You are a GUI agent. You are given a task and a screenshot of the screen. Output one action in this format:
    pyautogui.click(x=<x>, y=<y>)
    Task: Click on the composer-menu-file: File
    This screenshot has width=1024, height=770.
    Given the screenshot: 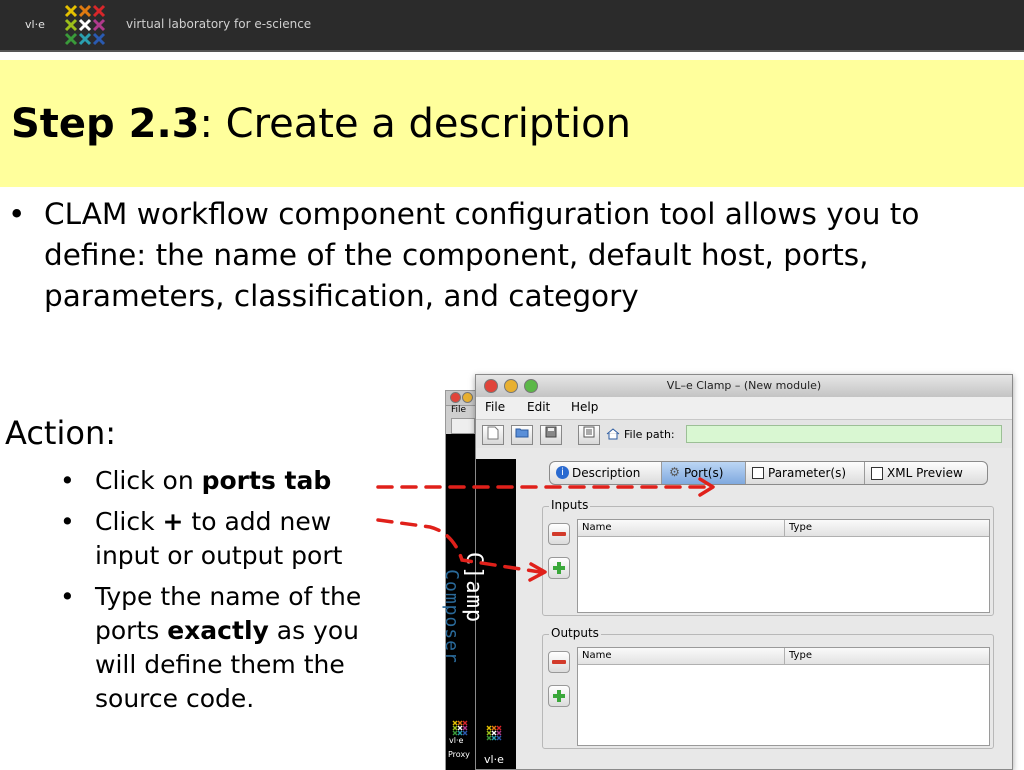 What is the action you would take?
    pyautogui.click(x=458, y=410)
    